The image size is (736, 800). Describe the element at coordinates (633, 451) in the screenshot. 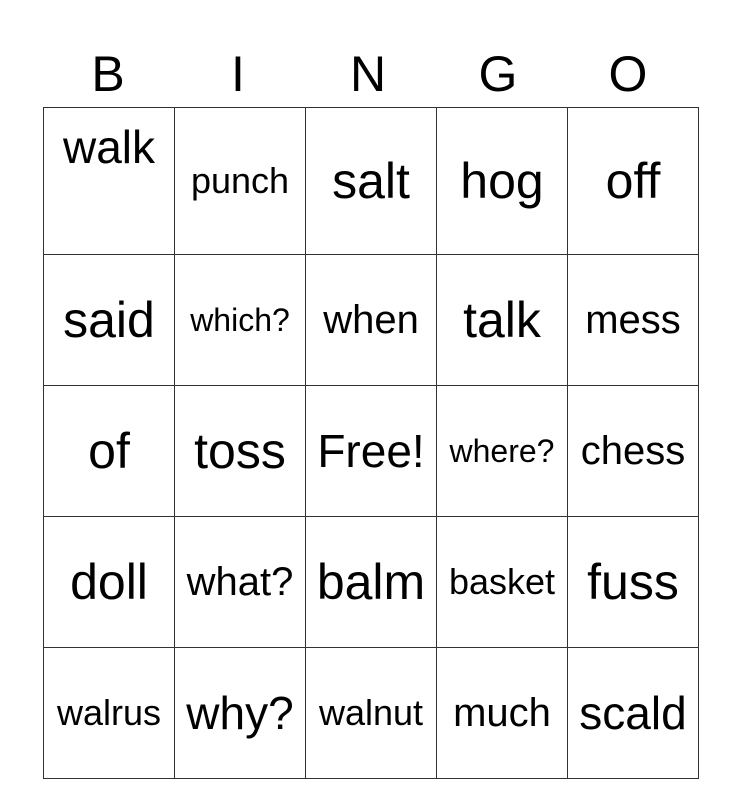

I see `bingo-cell: chess` at that location.